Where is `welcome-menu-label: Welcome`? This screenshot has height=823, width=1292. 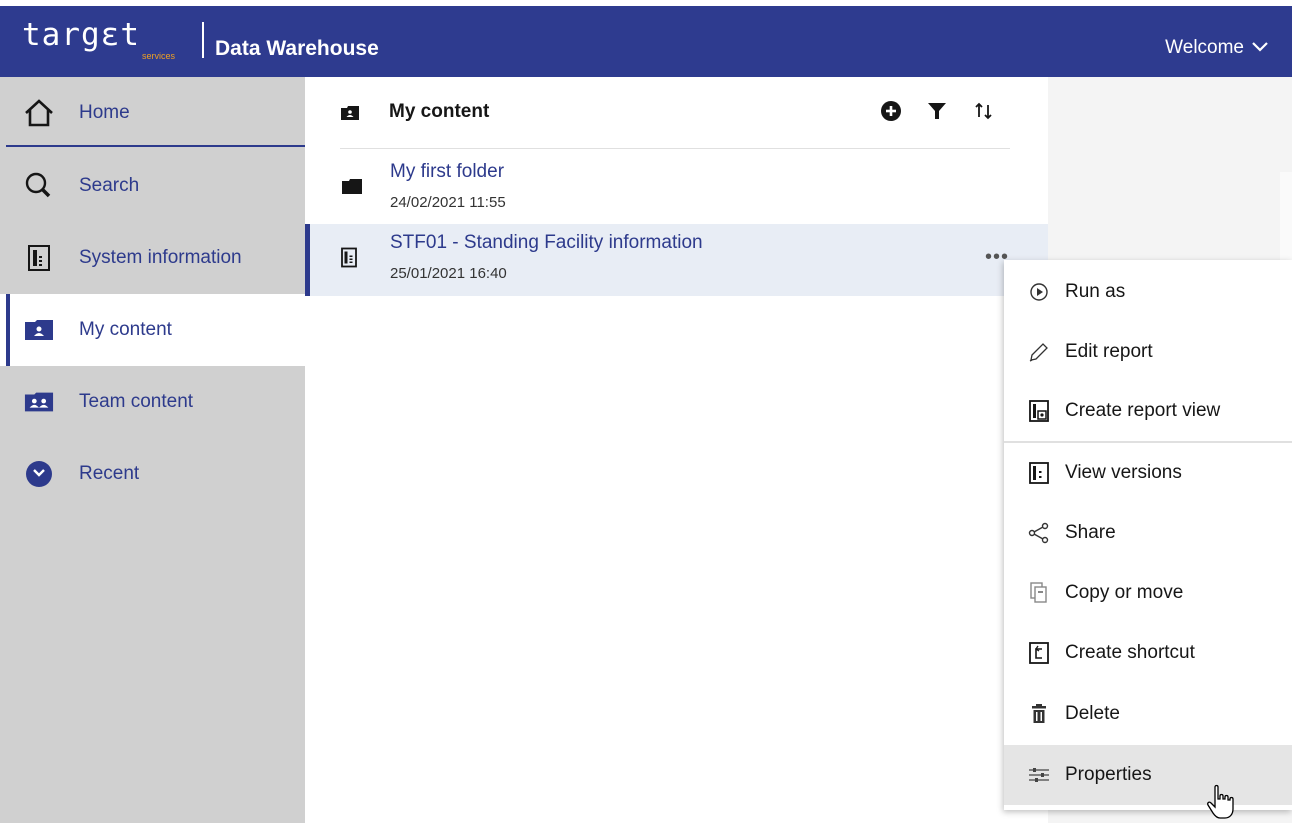 welcome-menu-label: Welcome is located at coordinates (1204, 48).